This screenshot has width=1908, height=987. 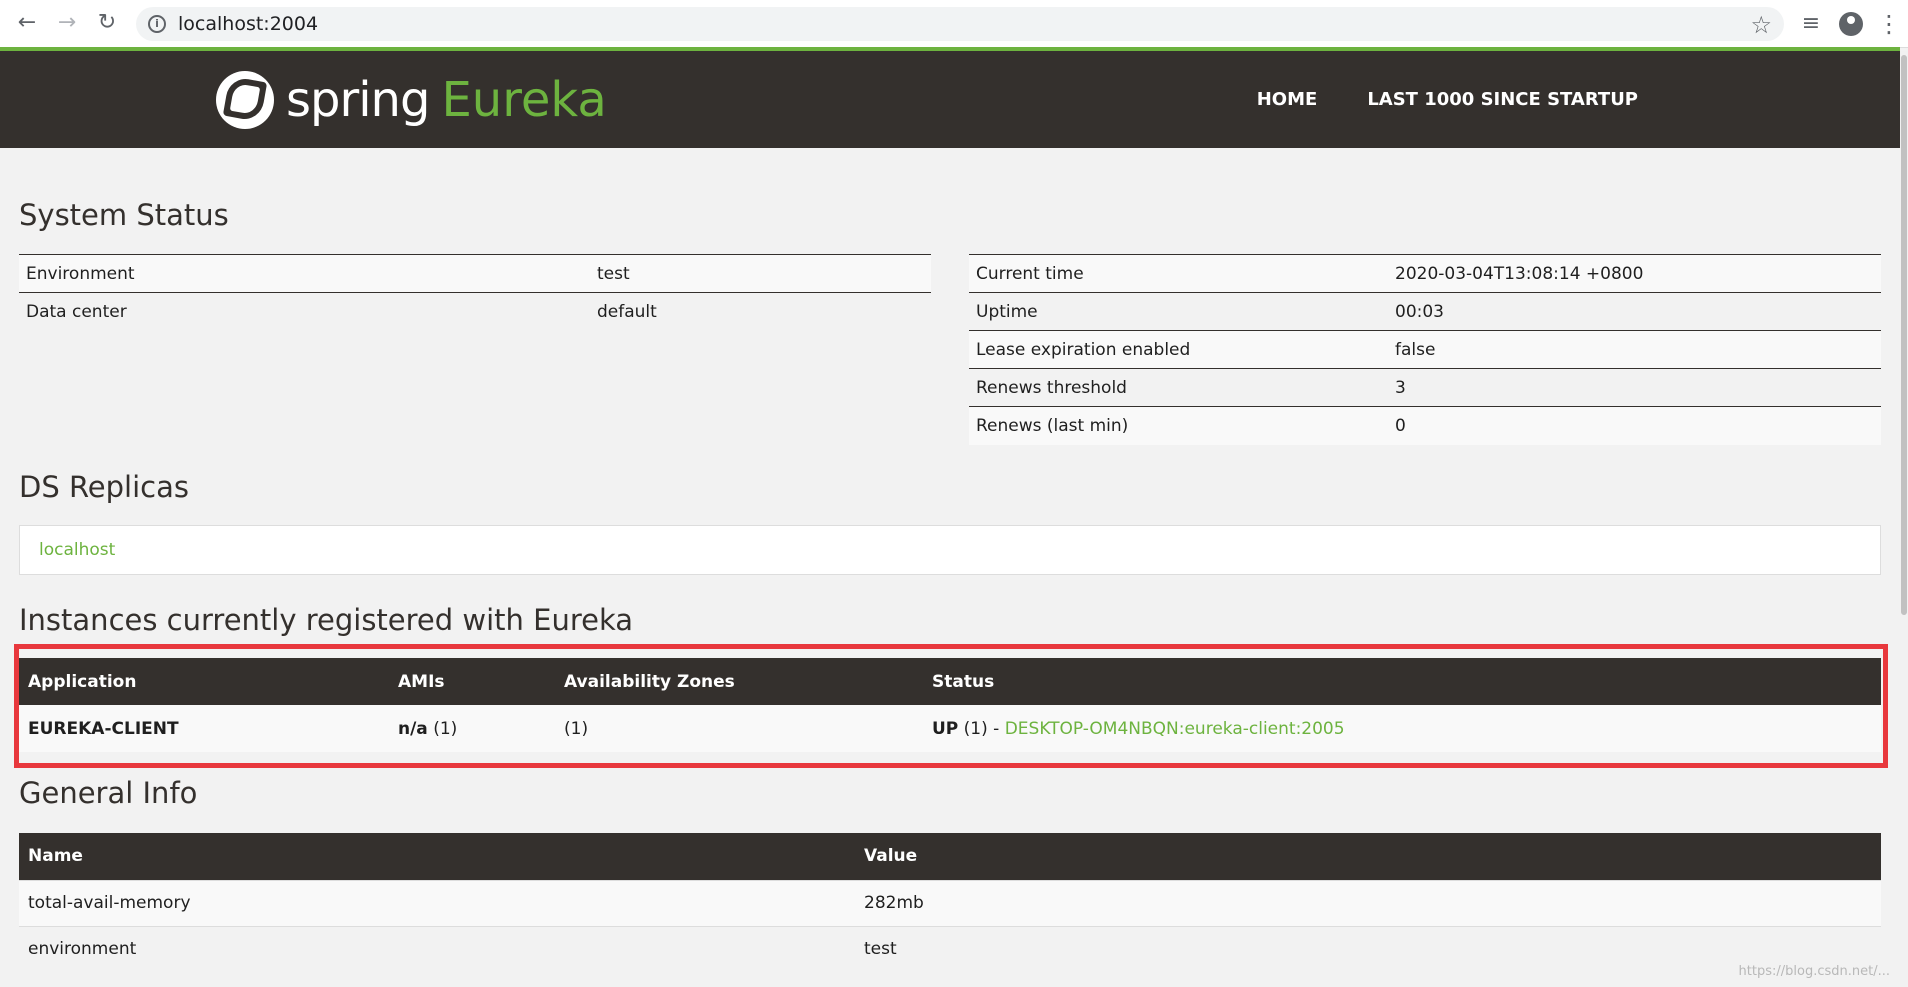 What do you see at coordinates (1051, 387) in the screenshot?
I see `status-key: Renews threshold` at bounding box center [1051, 387].